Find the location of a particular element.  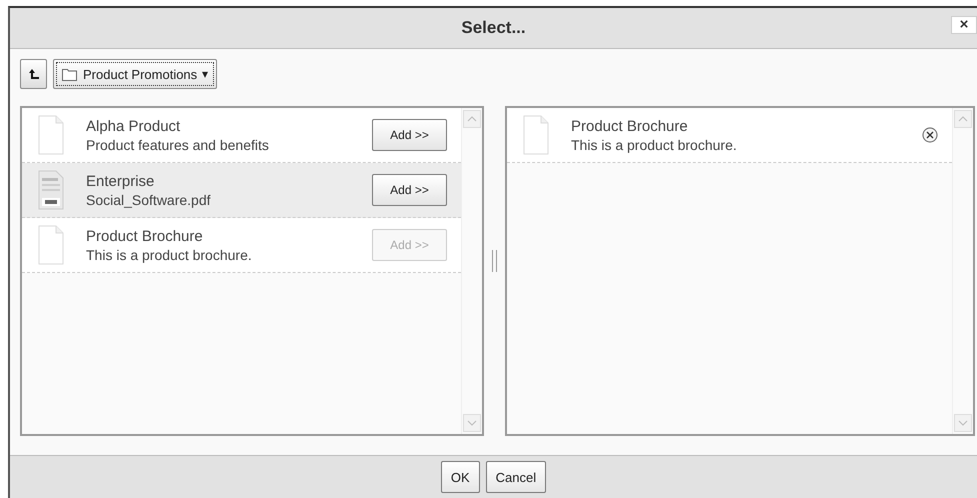

folder-icon is located at coordinates (70, 74).